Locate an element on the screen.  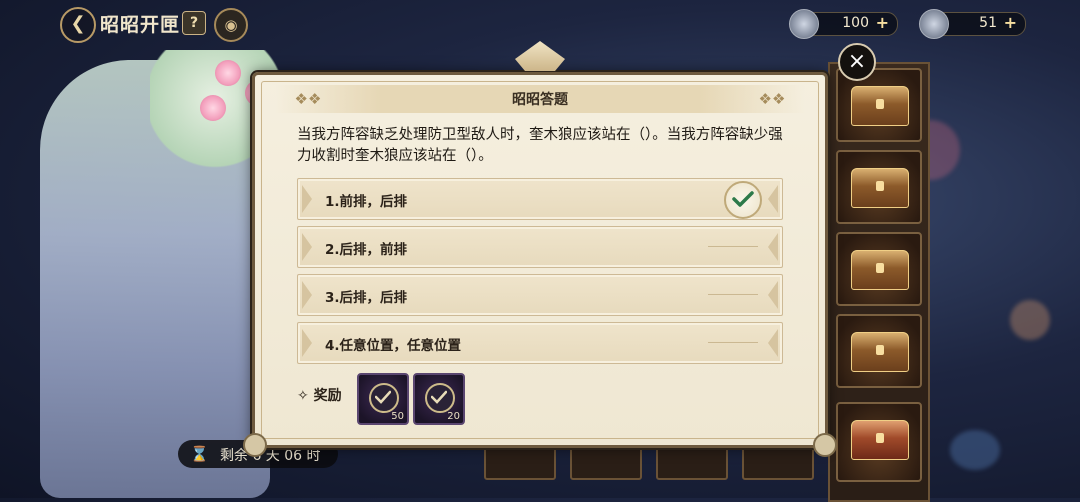
page-title: 昭昭开匣 is located at coordinates (140, 25).